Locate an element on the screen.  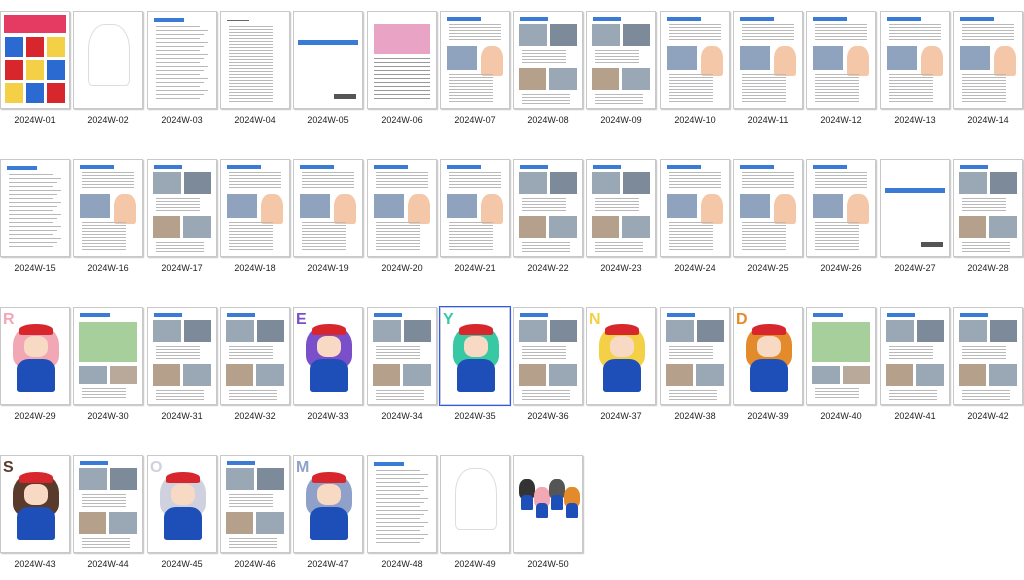
page-preview: R is located at coordinates (35, 356).